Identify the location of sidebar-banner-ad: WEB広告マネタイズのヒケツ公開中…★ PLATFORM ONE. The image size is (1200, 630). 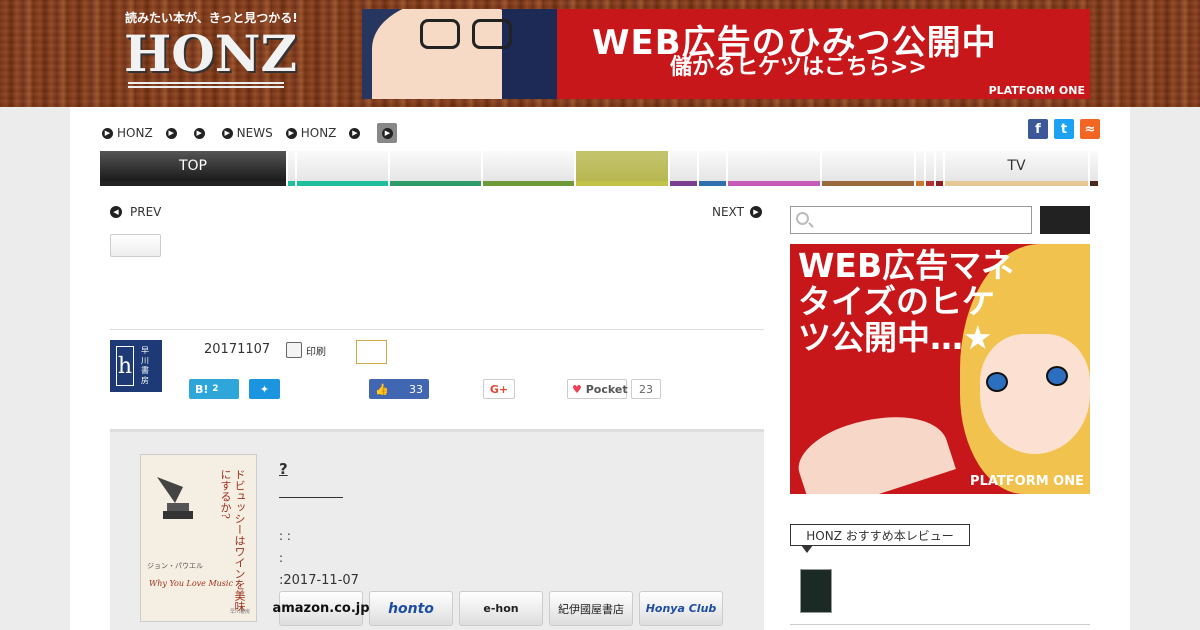
(940, 369).